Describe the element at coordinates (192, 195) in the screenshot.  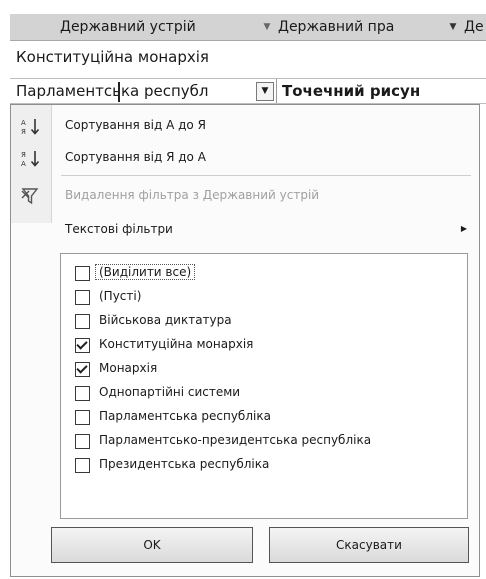
I see `menu-item-label: Видалення фільтра з Державний устрій` at that location.